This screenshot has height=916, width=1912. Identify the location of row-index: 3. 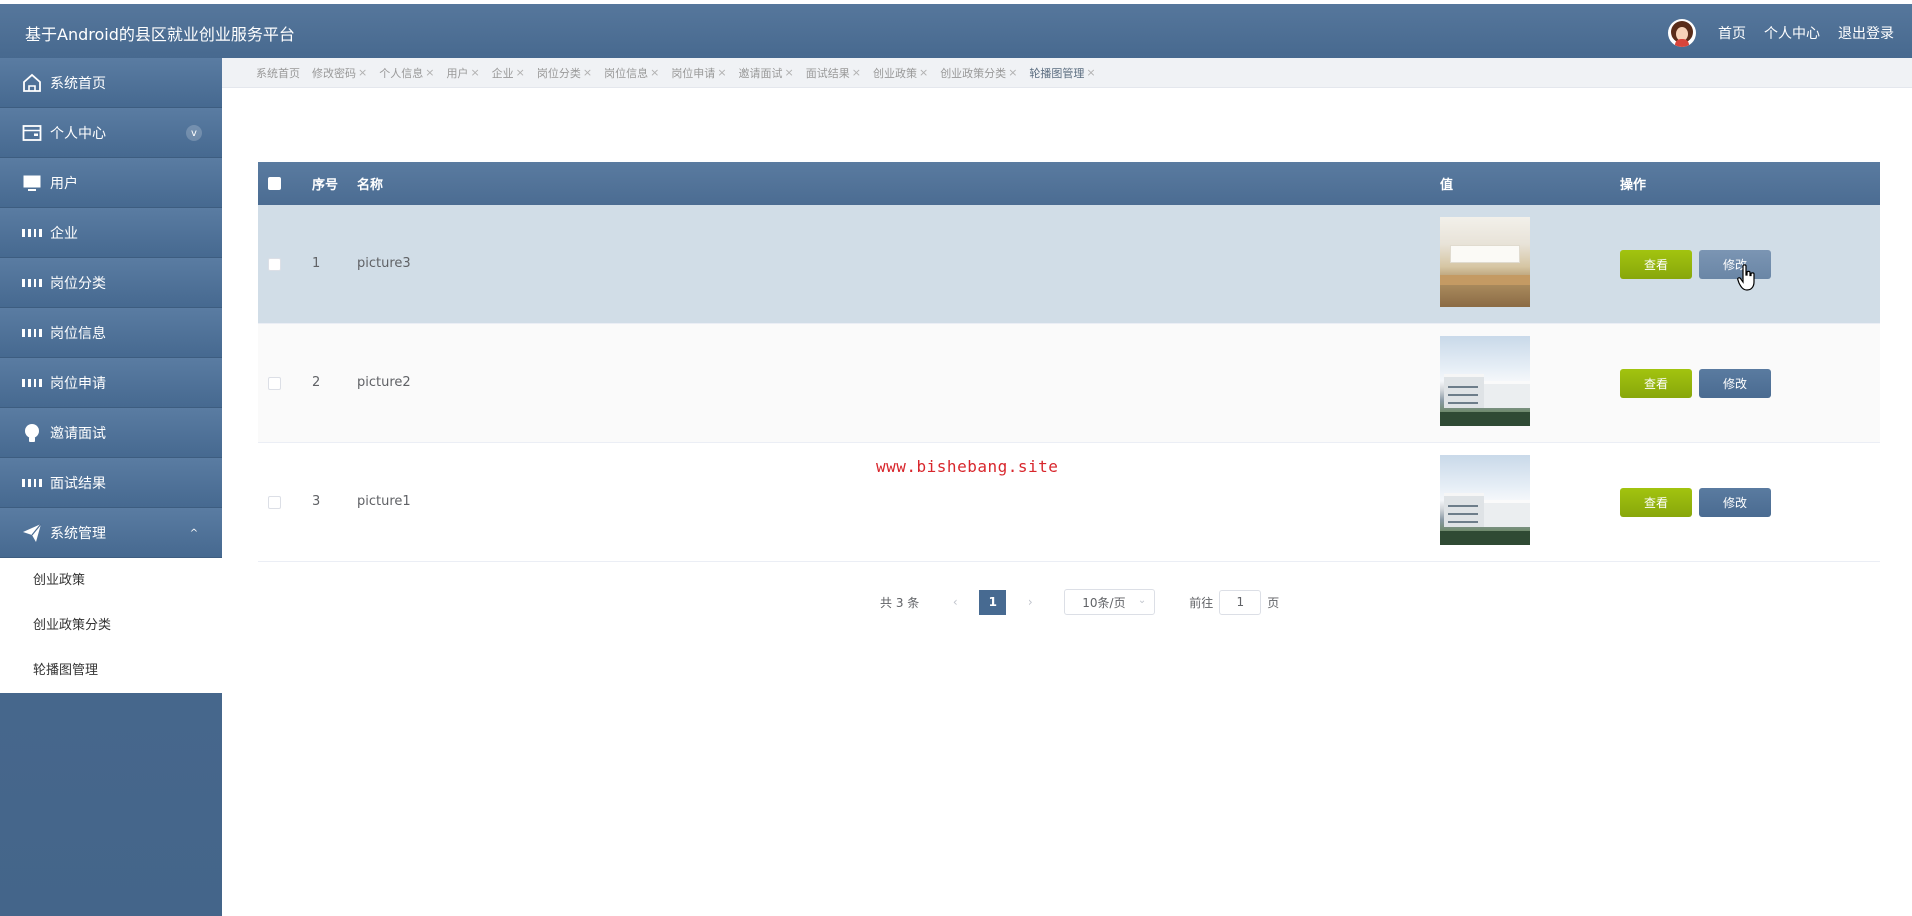
(316, 501).